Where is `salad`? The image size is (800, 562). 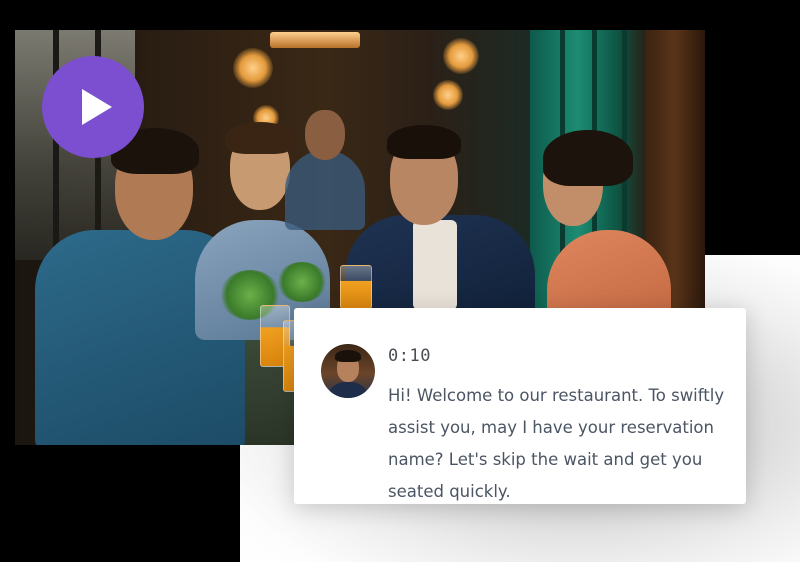 salad is located at coordinates (302, 282).